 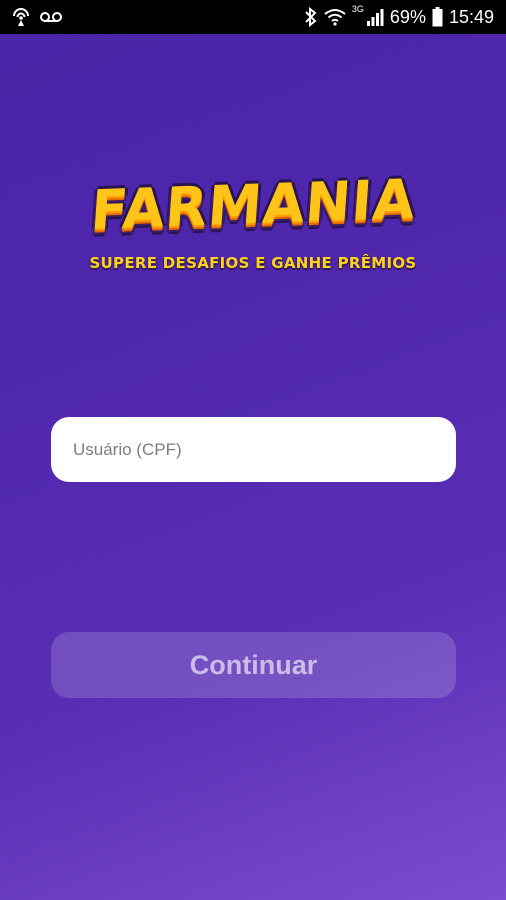 What do you see at coordinates (21, 17) in the screenshot?
I see `hotspot-icon` at bounding box center [21, 17].